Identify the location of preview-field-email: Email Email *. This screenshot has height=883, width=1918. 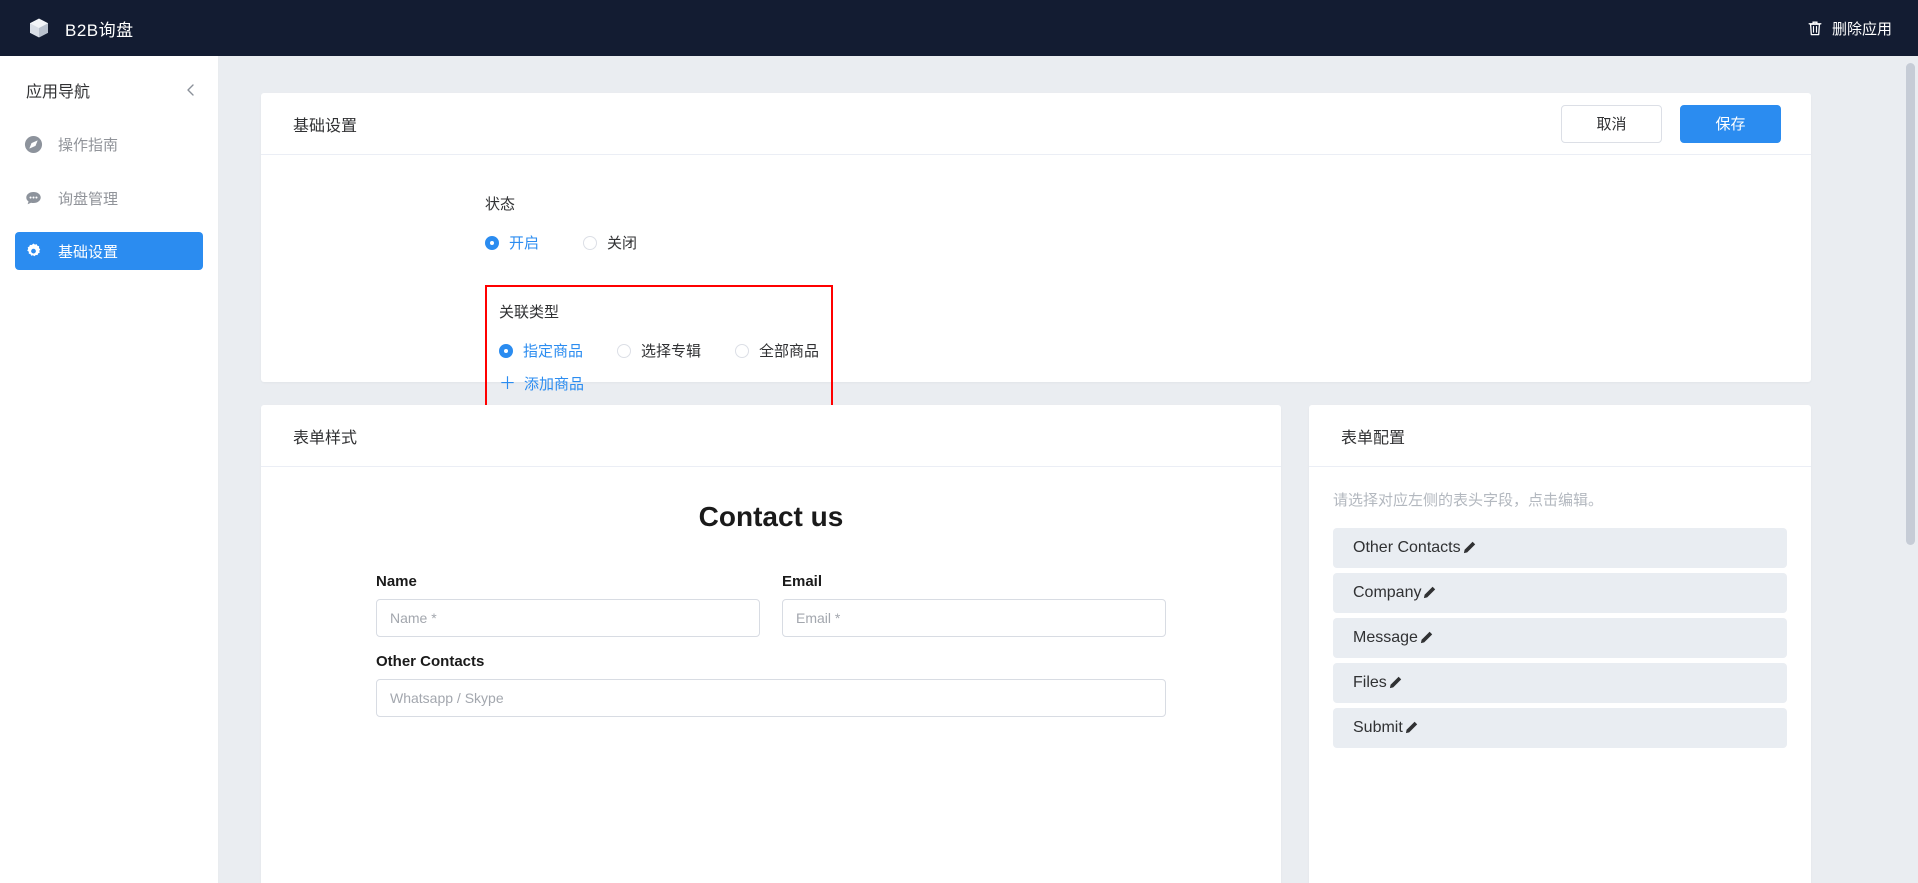
(974, 605).